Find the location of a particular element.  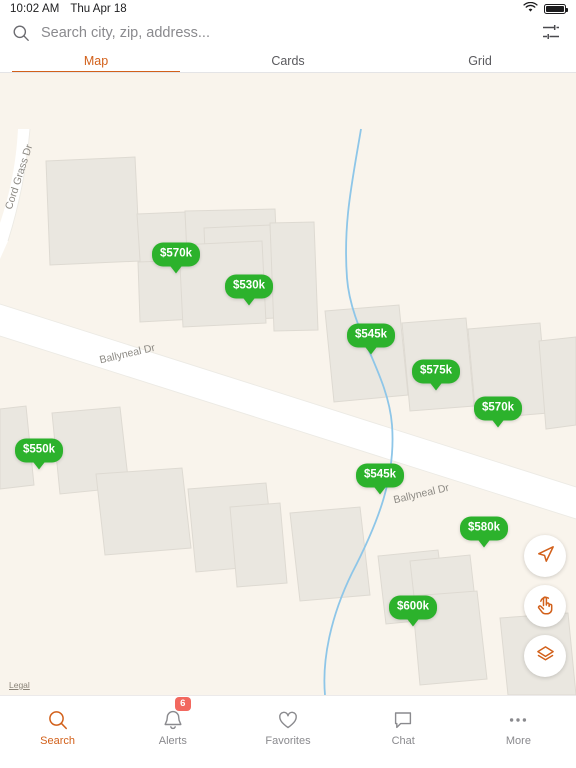

tab-grid: Grid is located at coordinates (480, 60).